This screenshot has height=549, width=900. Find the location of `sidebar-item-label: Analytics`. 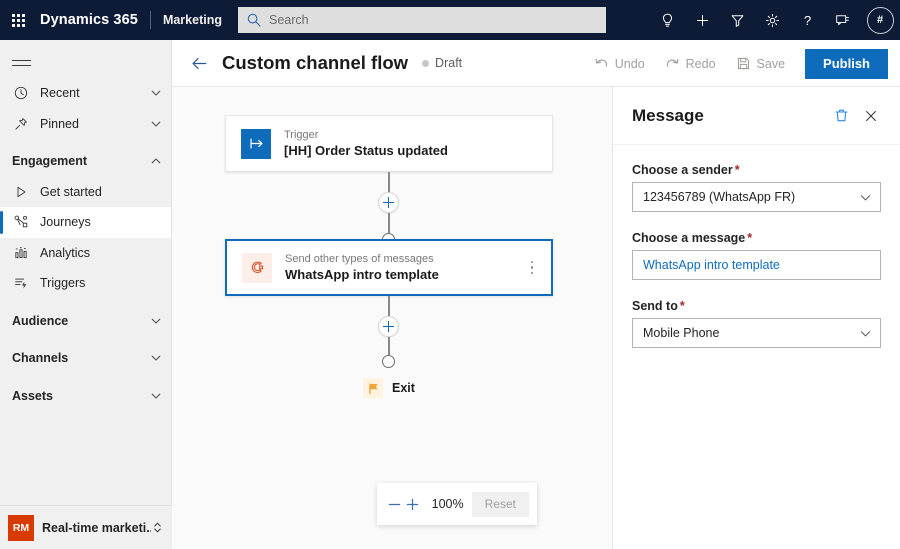

sidebar-item-label: Analytics is located at coordinates (65, 252).